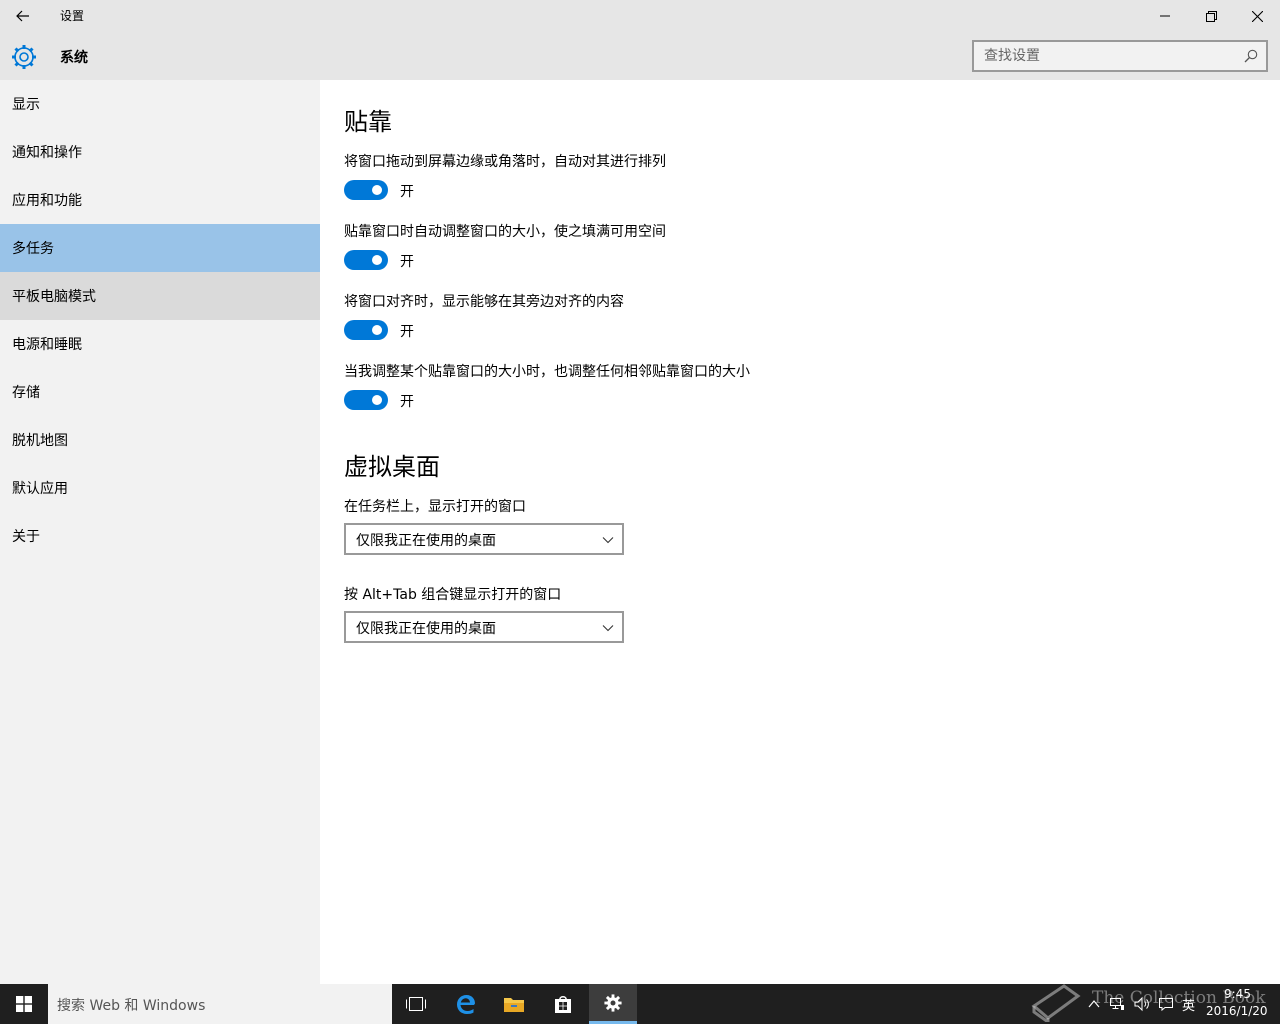 The width and height of the screenshot is (1280, 1024). I want to click on taskbar-file-explorer-button, so click(514, 1004).